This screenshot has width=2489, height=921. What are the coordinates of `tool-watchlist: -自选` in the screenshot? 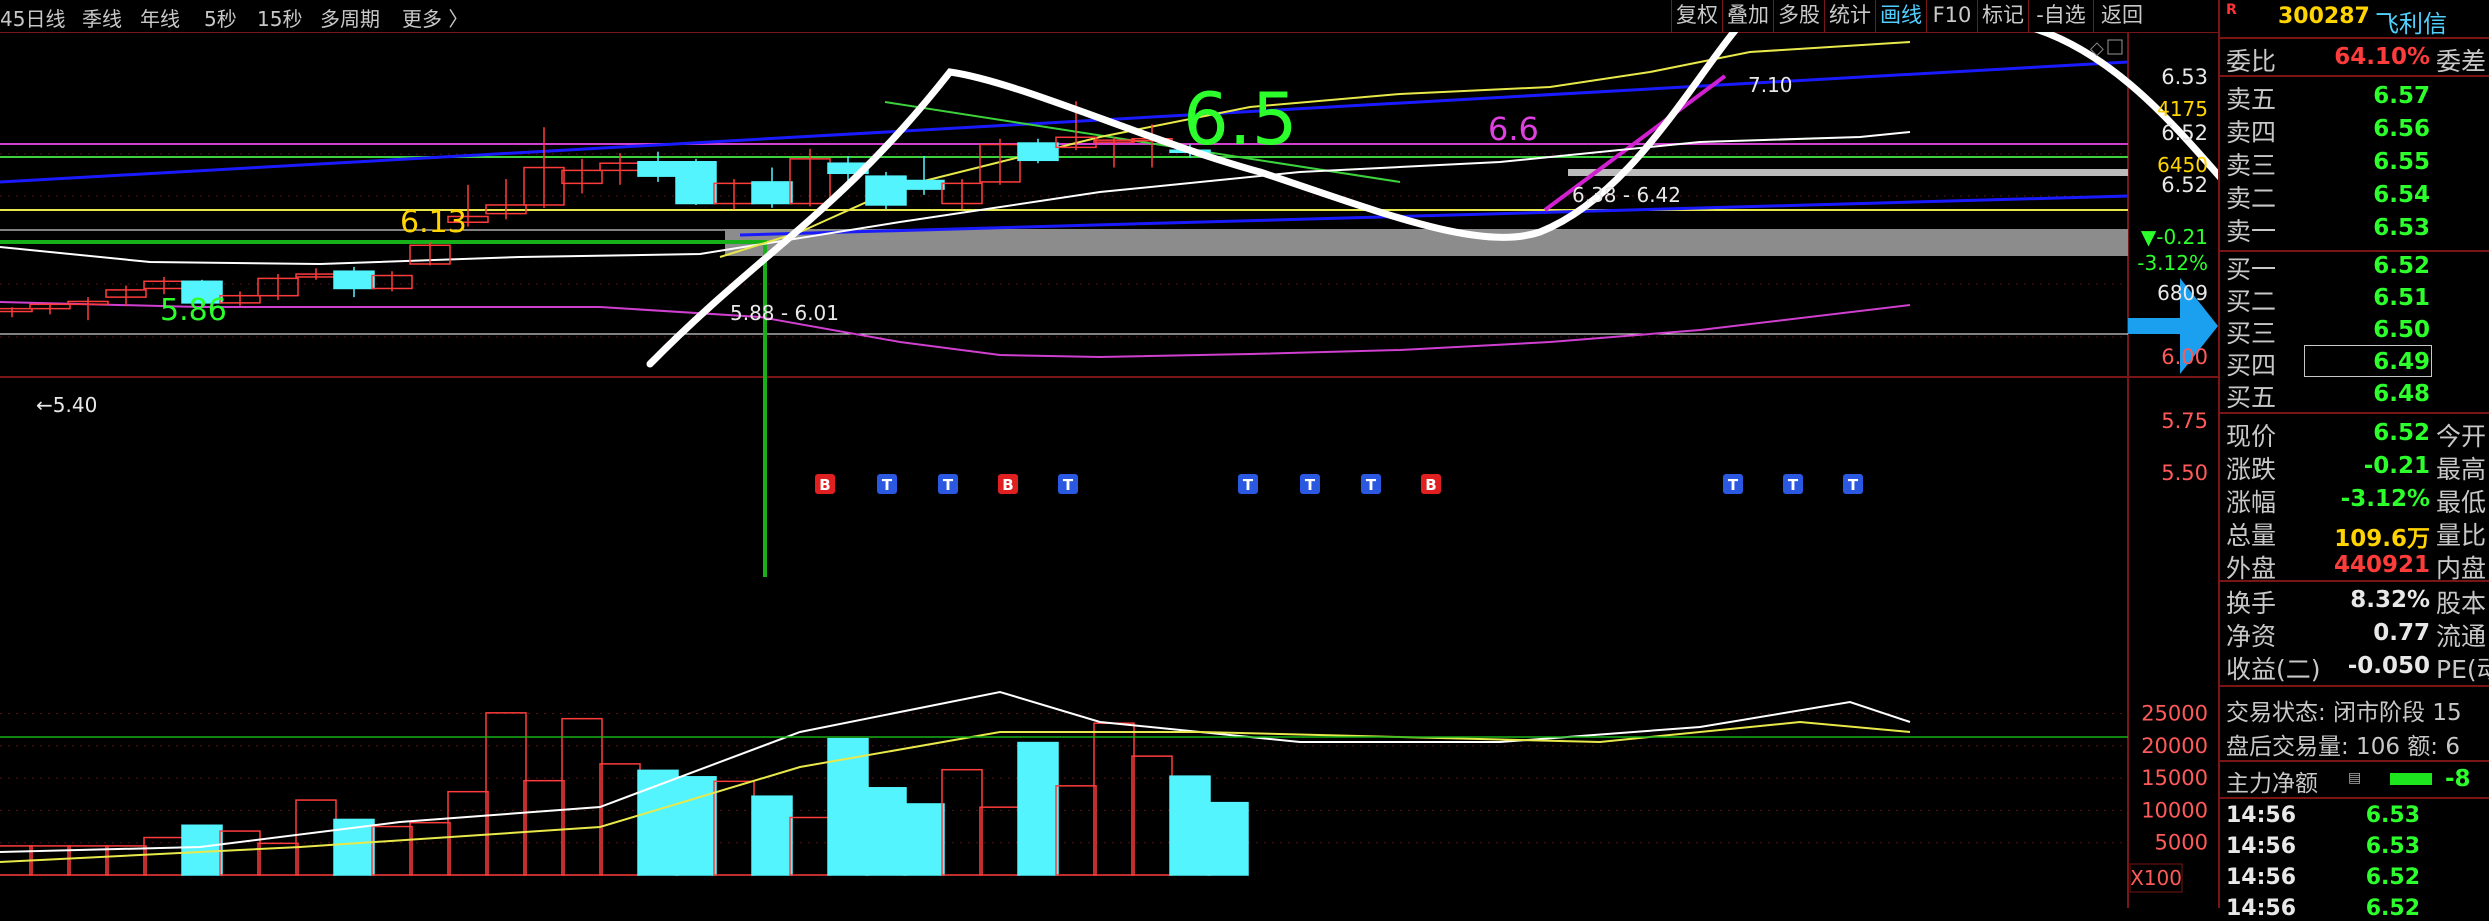 It's located at (2060, 16).